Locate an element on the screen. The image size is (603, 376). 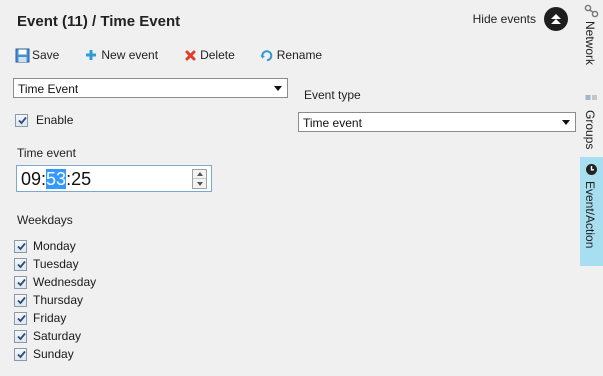
weekday-friday: Friday is located at coordinates (55, 318).